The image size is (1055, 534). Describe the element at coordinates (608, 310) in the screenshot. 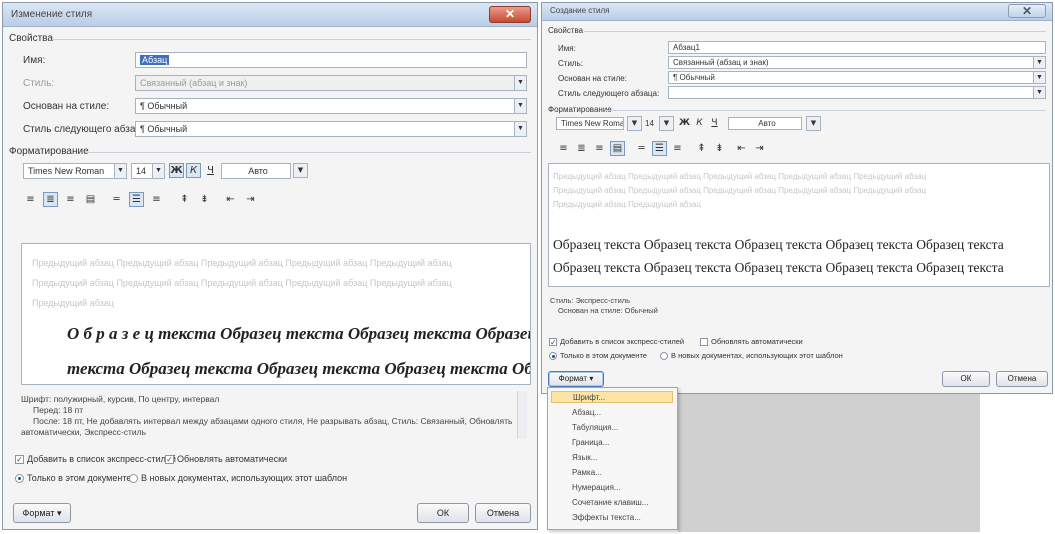

I see `style-description: Основан на стиле: Обычный` at that location.